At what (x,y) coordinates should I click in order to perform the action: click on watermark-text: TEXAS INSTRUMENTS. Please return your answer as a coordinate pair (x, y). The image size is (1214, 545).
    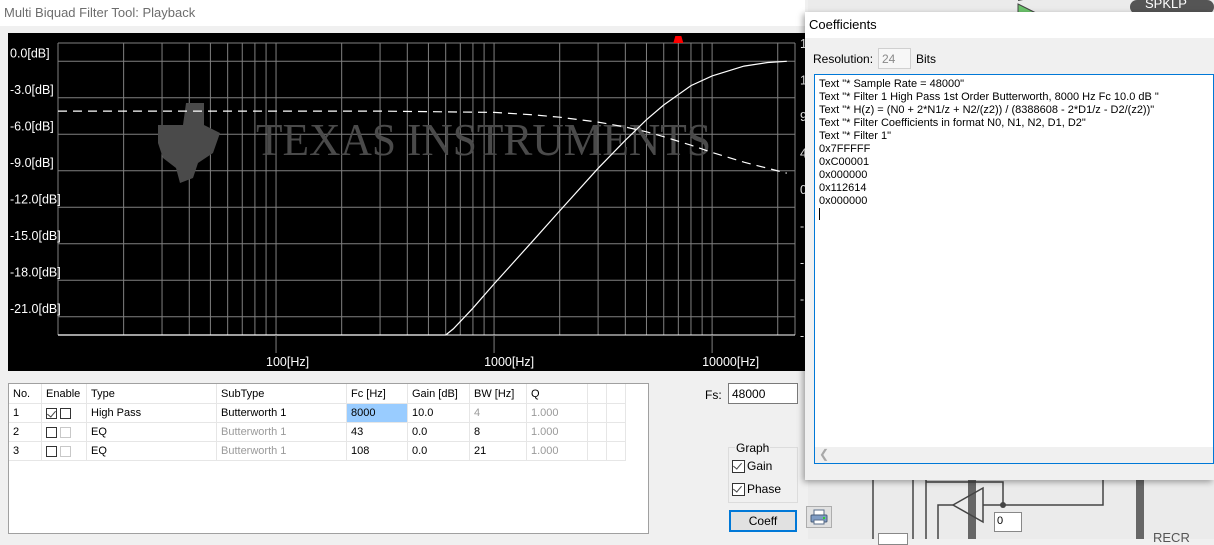
    Looking at the image, I should click on (483, 139).